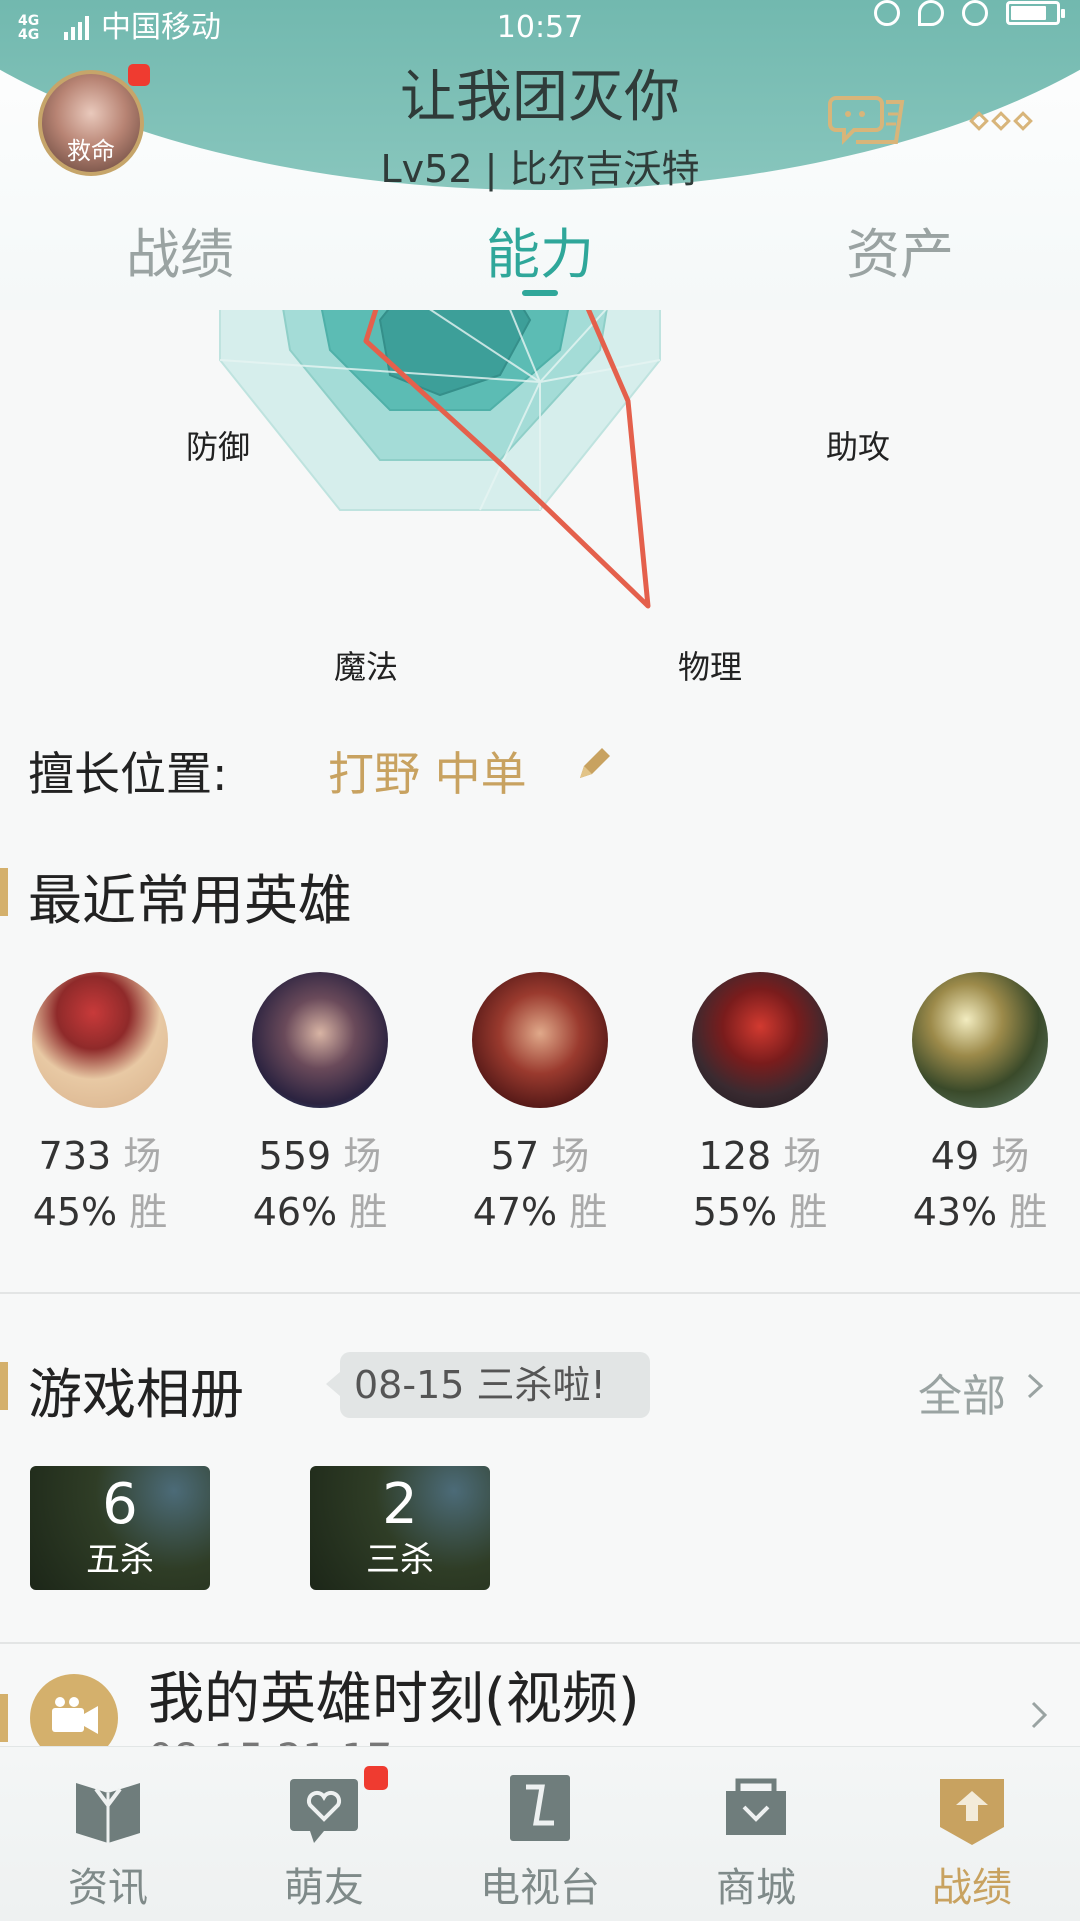 This screenshot has height=1921, width=1080. I want to click on hero-winrate-value: 43%, so click(955, 1212).